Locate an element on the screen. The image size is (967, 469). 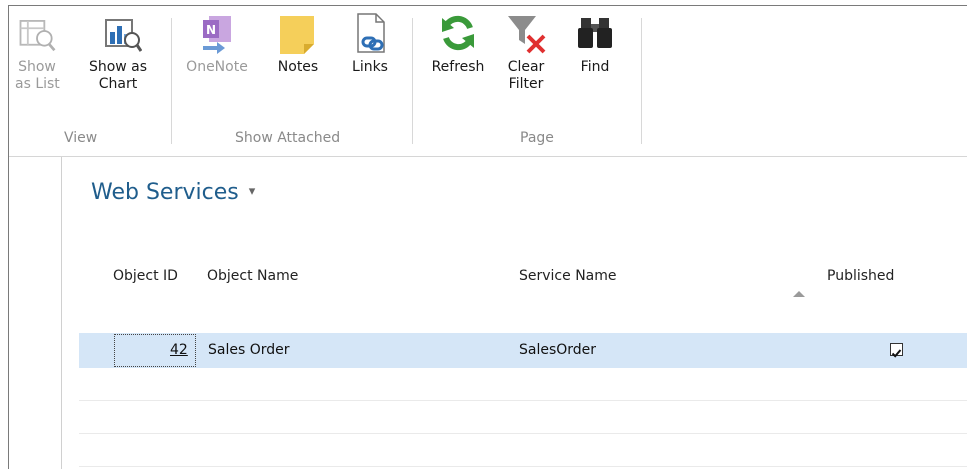
show-as-list-label-2: as List is located at coordinates (37, 84).